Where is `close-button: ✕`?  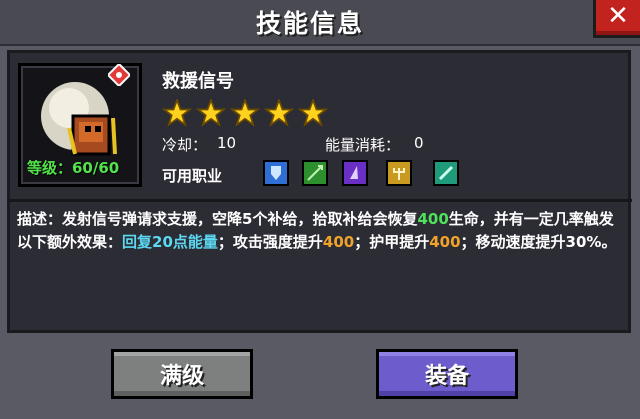 close-button: ✕ is located at coordinates (616, 19).